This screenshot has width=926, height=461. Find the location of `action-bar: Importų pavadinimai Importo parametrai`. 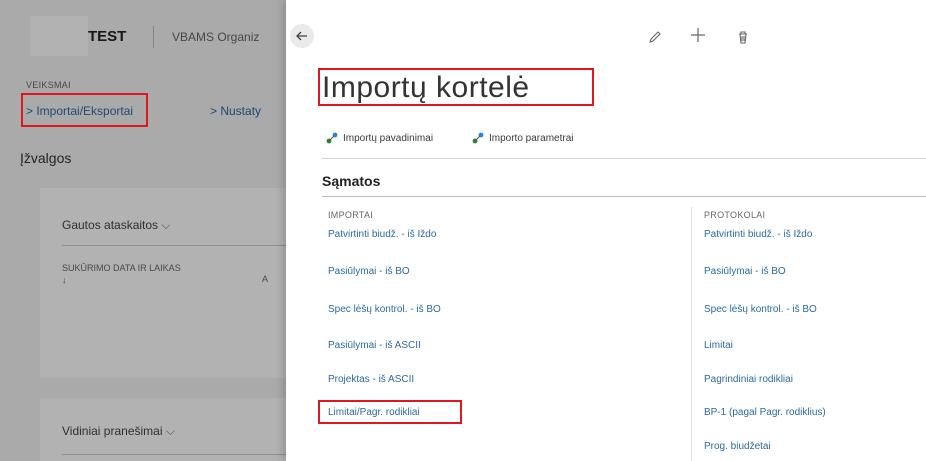

action-bar: Importų pavadinimai Importo parametrai is located at coordinates (624, 142).